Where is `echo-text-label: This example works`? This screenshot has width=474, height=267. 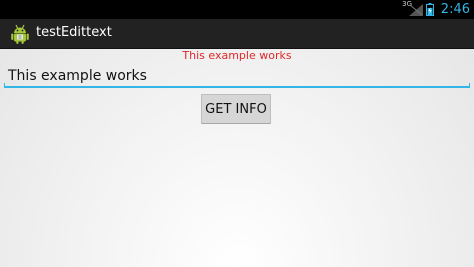
echo-text-label: This example works is located at coordinates (237, 55).